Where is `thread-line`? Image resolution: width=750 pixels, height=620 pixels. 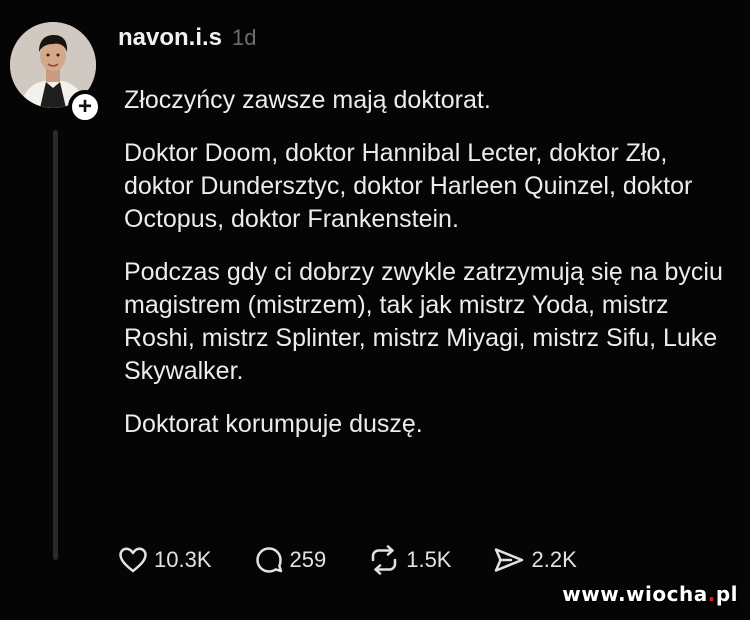 thread-line is located at coordinates (55, 345).